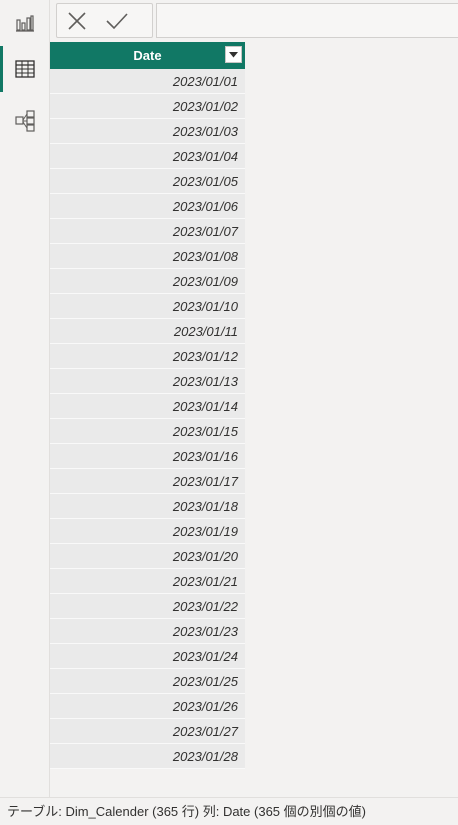 This screenshot has width=458, height=825. What do you see at coordinates (147, 106) in the screenshot?
I see `table-row: 2023/01/02` at bounding box center [147, 106].